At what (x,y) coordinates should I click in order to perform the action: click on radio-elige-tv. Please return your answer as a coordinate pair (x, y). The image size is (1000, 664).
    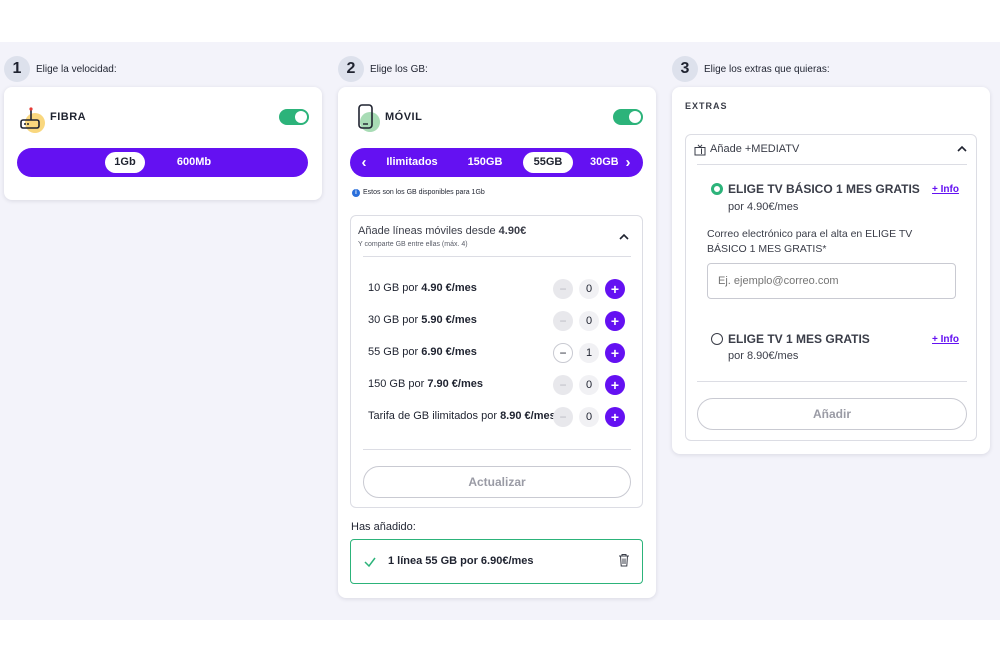
    Looking at the image, I should click on (717, 339).